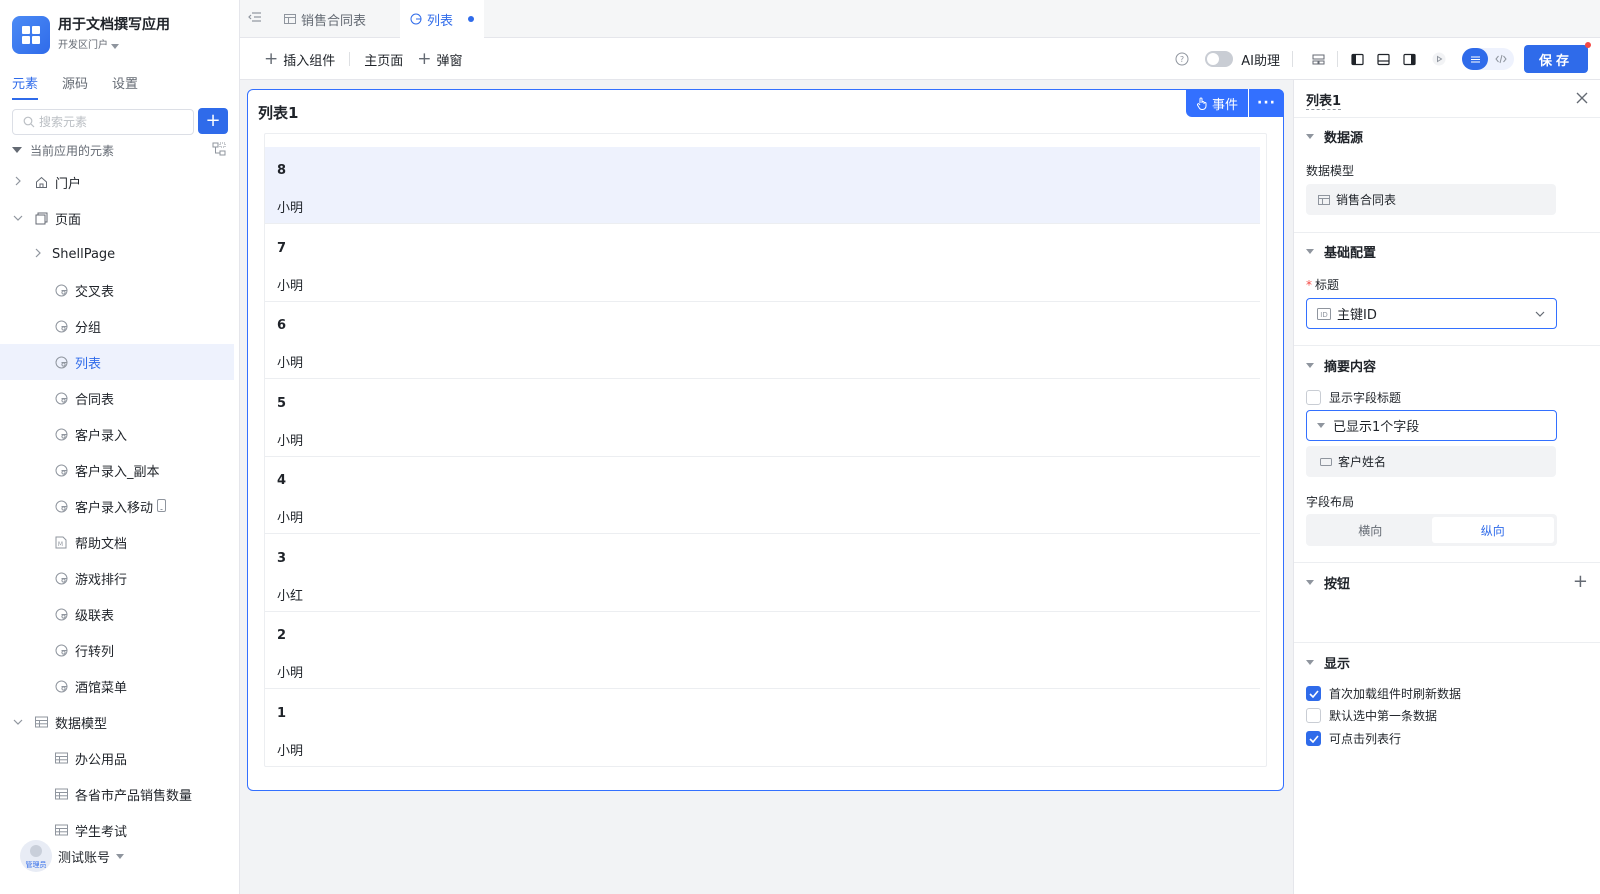 This screenshot has height=894, width=1600. I want to click on main-page-button: 主页面, so click(383, 59).